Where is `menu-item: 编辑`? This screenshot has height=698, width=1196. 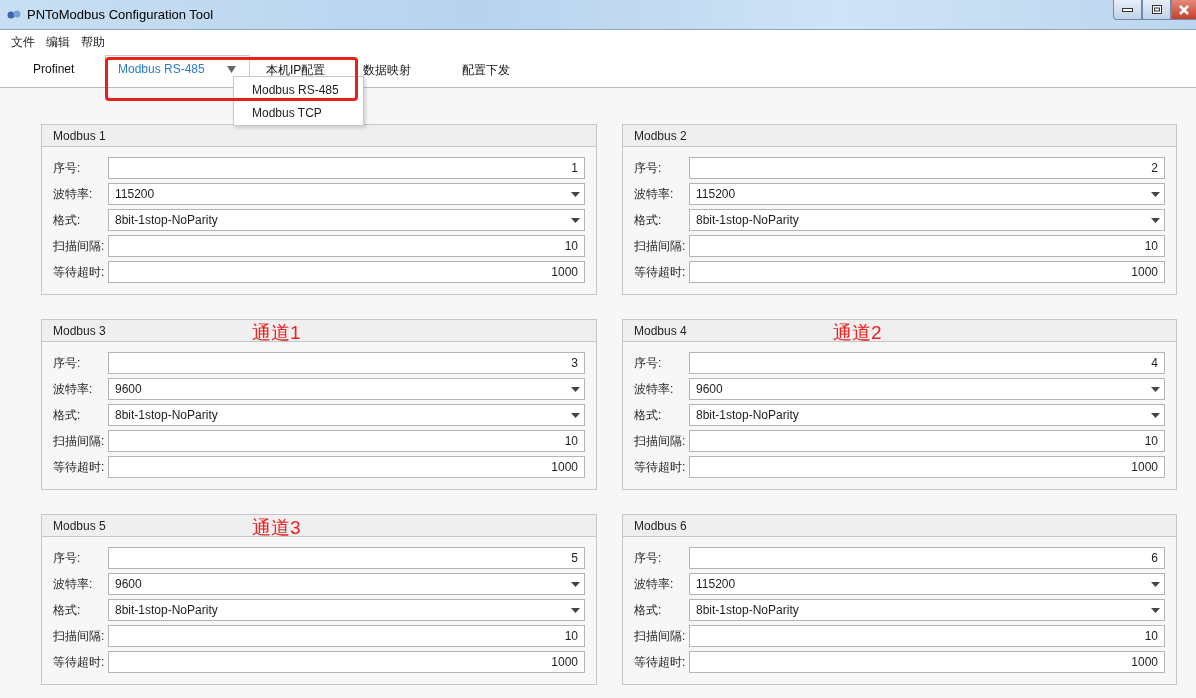 menu-item: 编辑 is located at coordinates (58, 42).